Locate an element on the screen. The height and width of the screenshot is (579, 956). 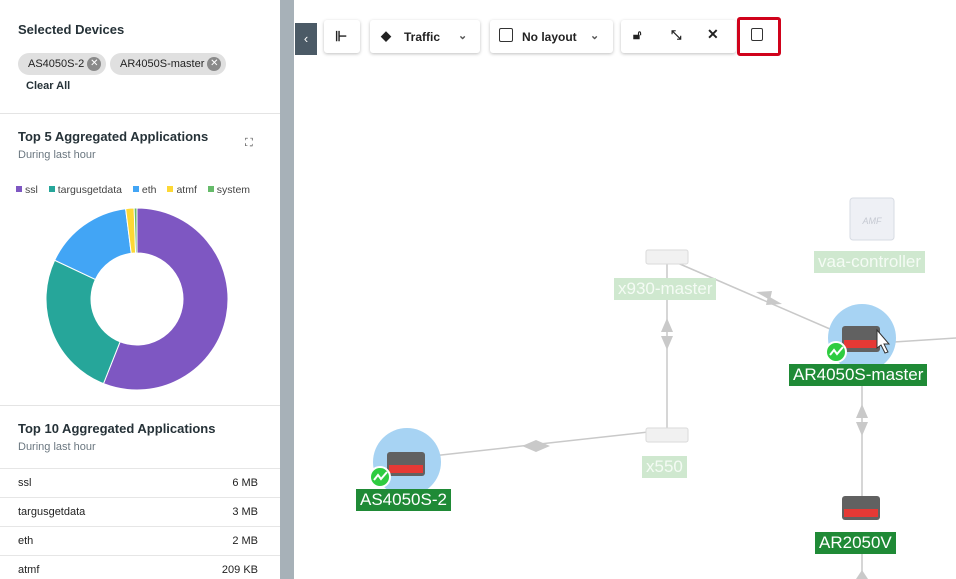
top10-subtitle: During last hour is located at coordinates (57, 447).